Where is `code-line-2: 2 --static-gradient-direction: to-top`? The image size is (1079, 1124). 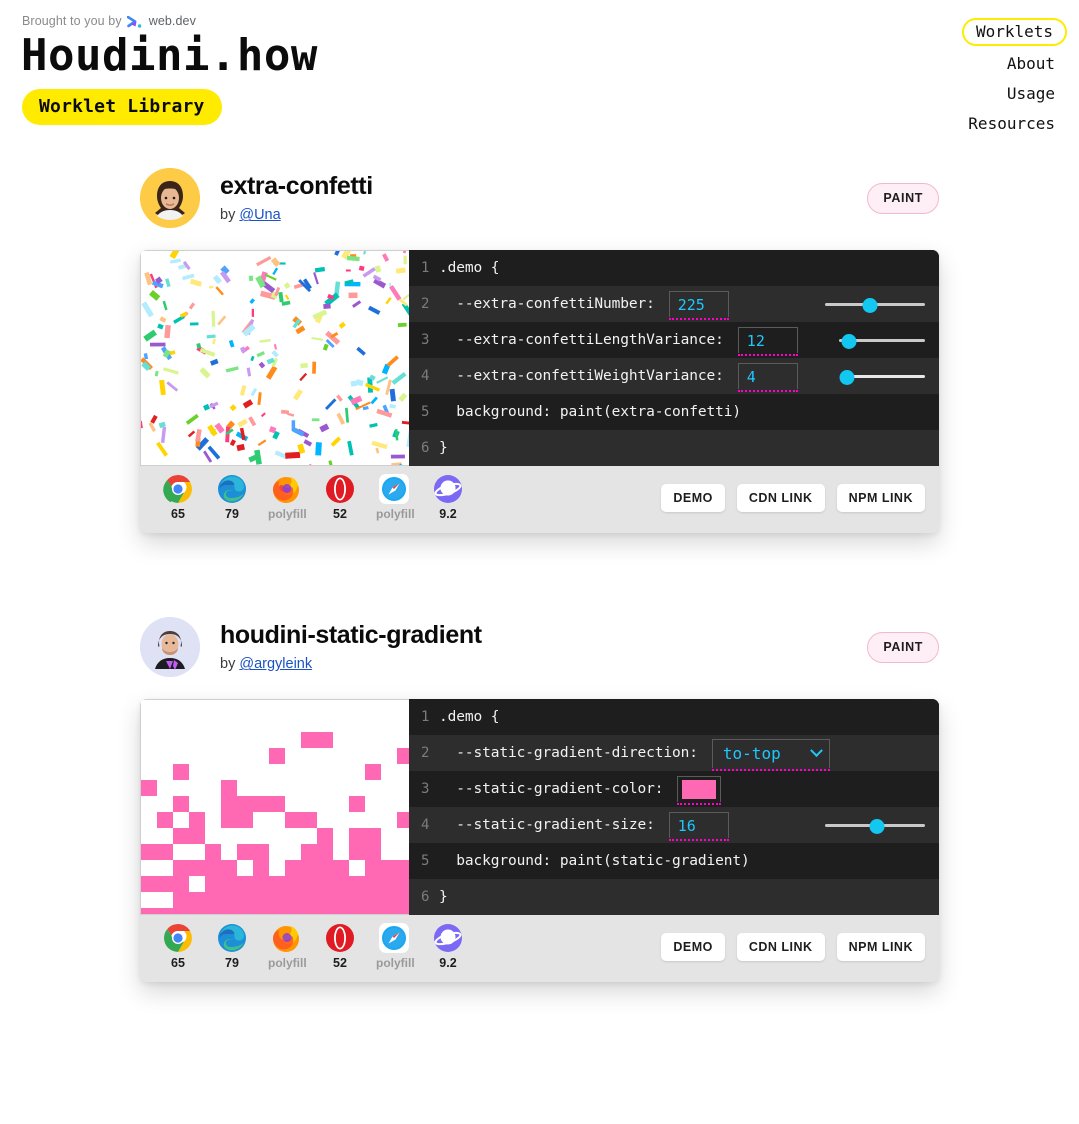
code-line-2: 2 --static-gradient-direction: to-top is located at coordinates (674, 753).